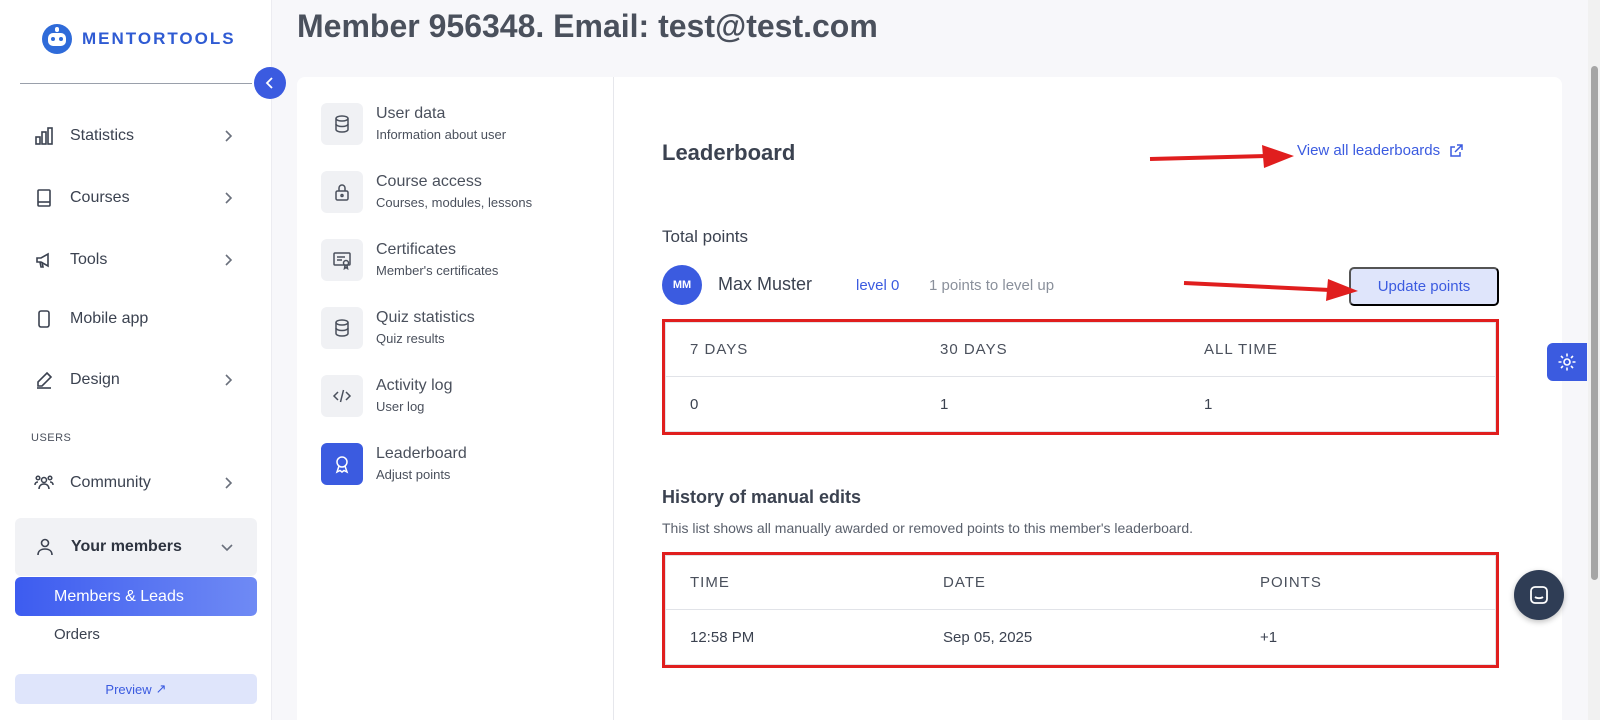 This screenshot has width=1600, height=720. Describe the element at coordinates (705, 236) in the screenshot. I see `total-points-label: Total points` at that location.